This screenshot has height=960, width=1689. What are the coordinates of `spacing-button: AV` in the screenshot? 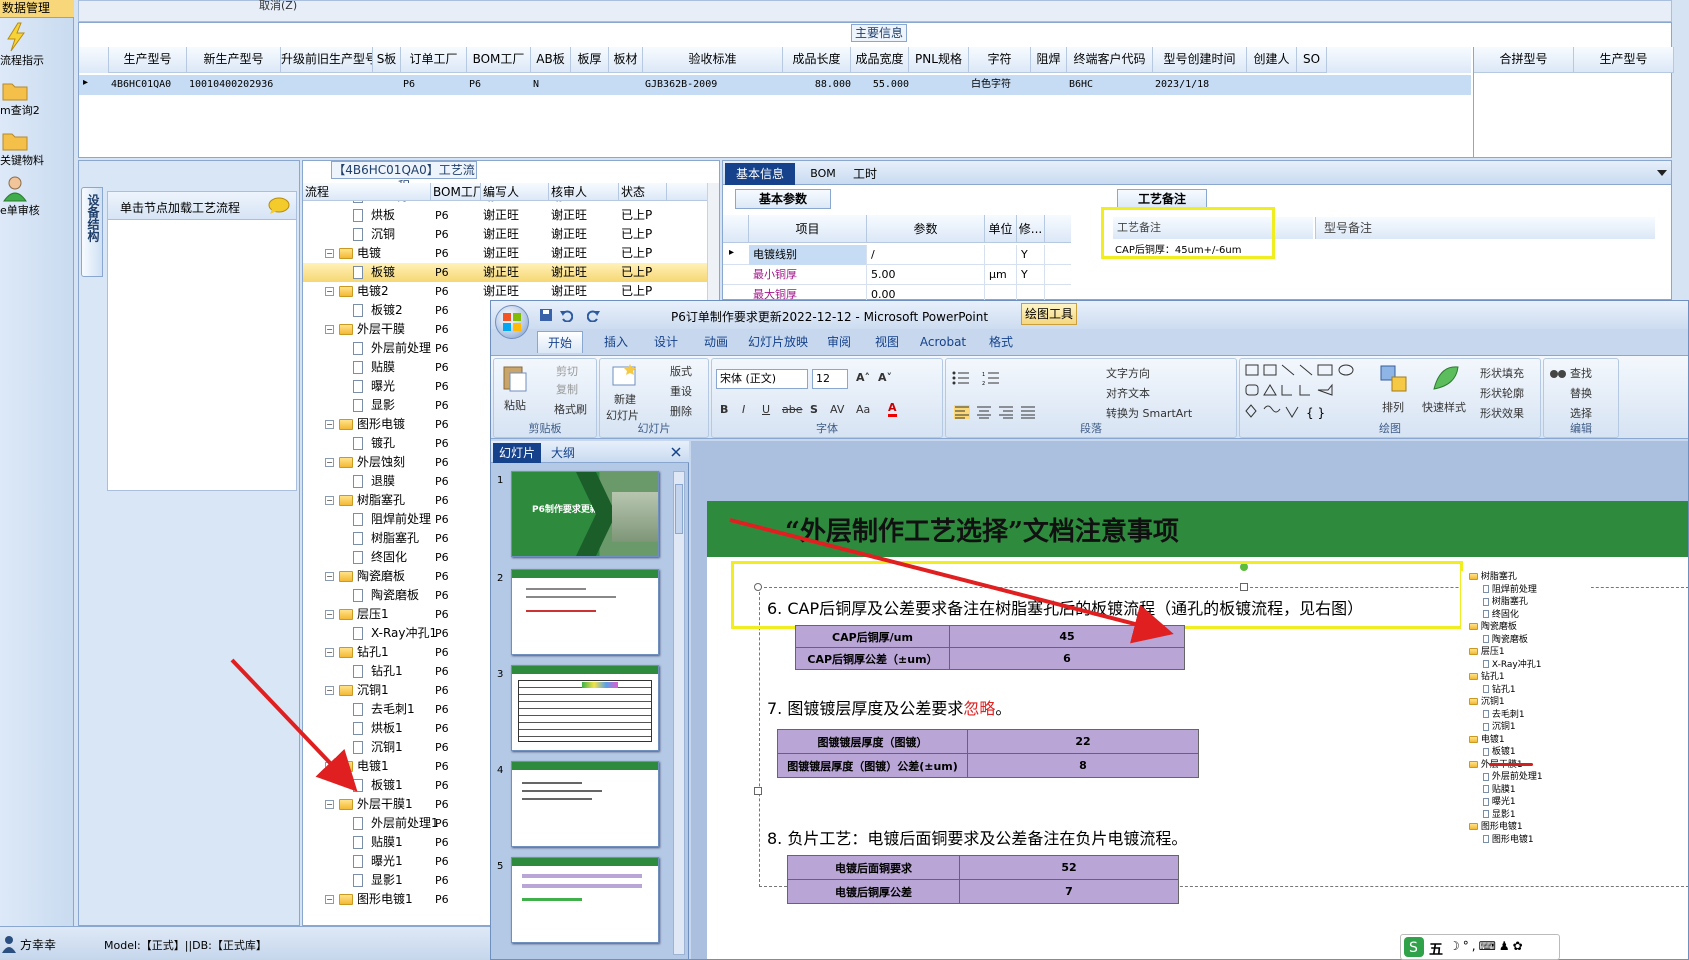 It's located at (837, 409).